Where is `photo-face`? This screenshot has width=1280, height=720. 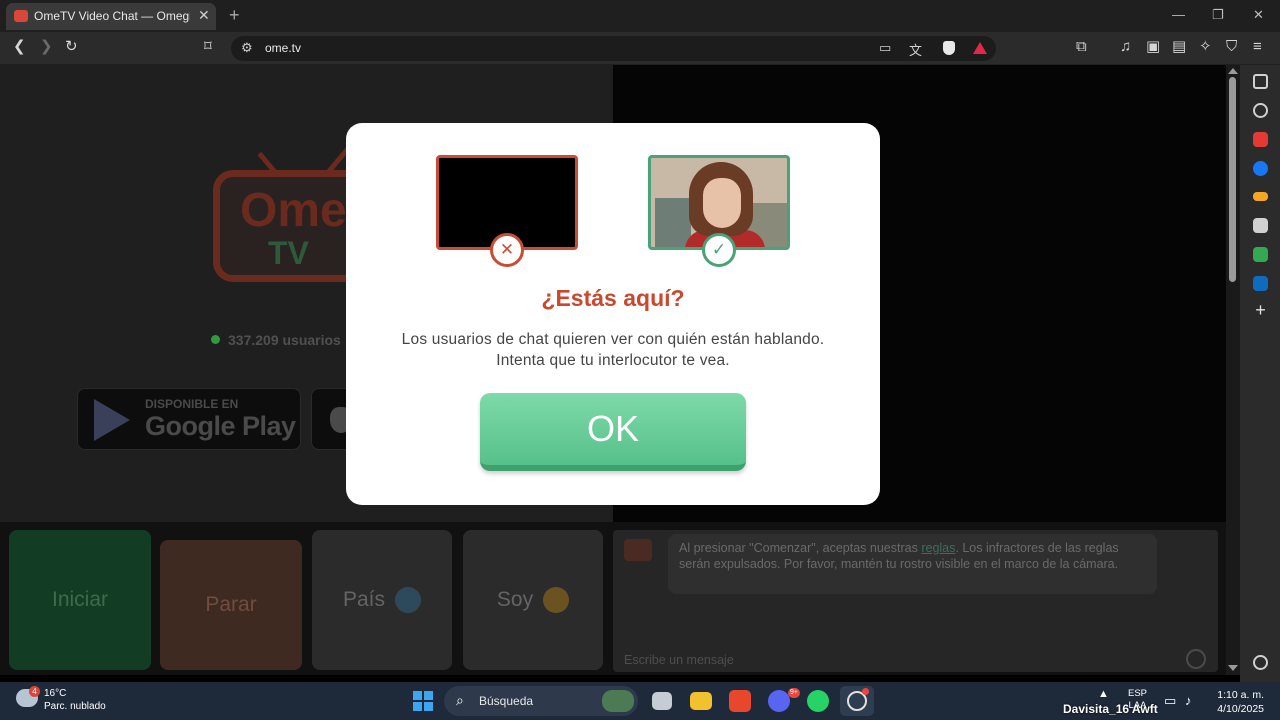 photo-face is located at coordinates (722, 203).